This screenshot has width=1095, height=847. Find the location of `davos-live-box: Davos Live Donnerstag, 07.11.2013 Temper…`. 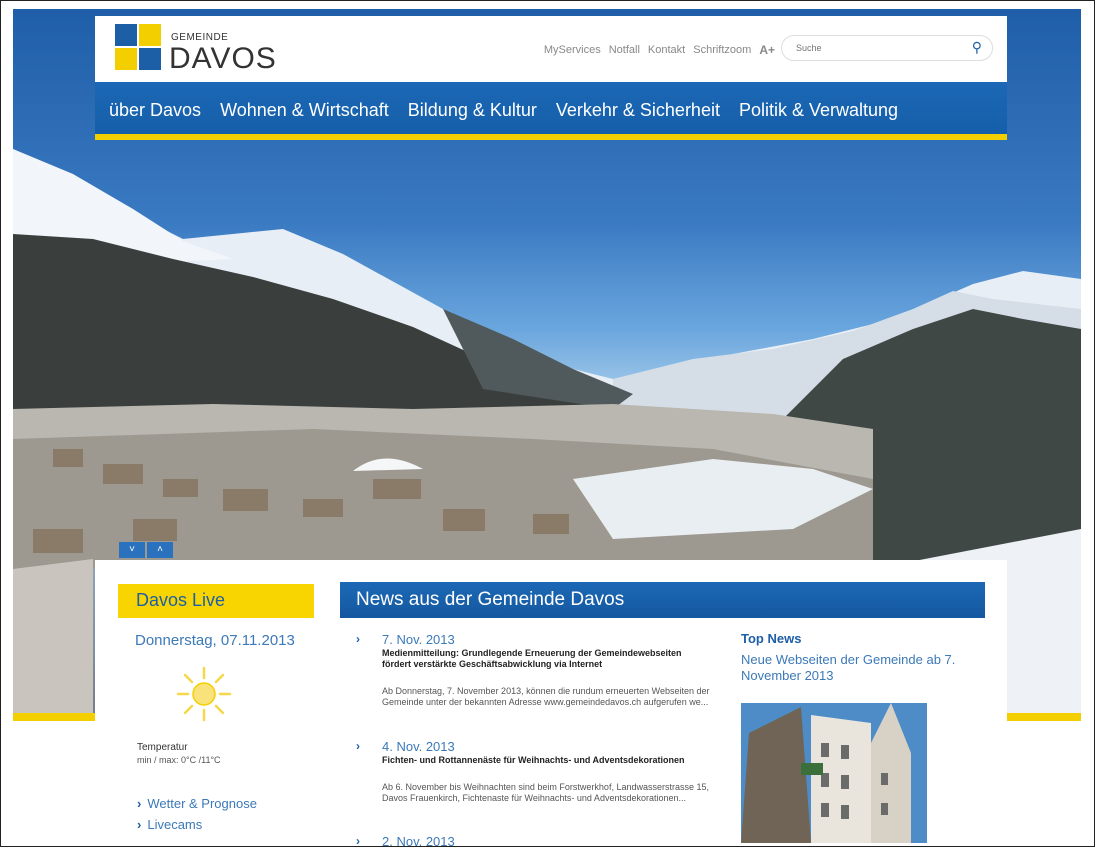

davos-live-box: Davos Live Donnerstag, 07.11.2013 Temper… is located at coordinates (216, 708).